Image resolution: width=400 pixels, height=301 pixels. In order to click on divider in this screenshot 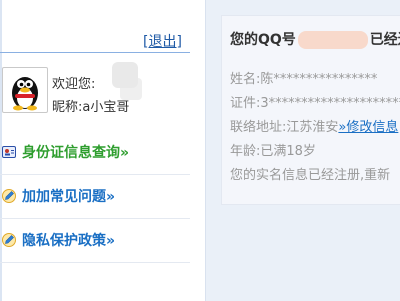, I will do `click(95, 262)`.